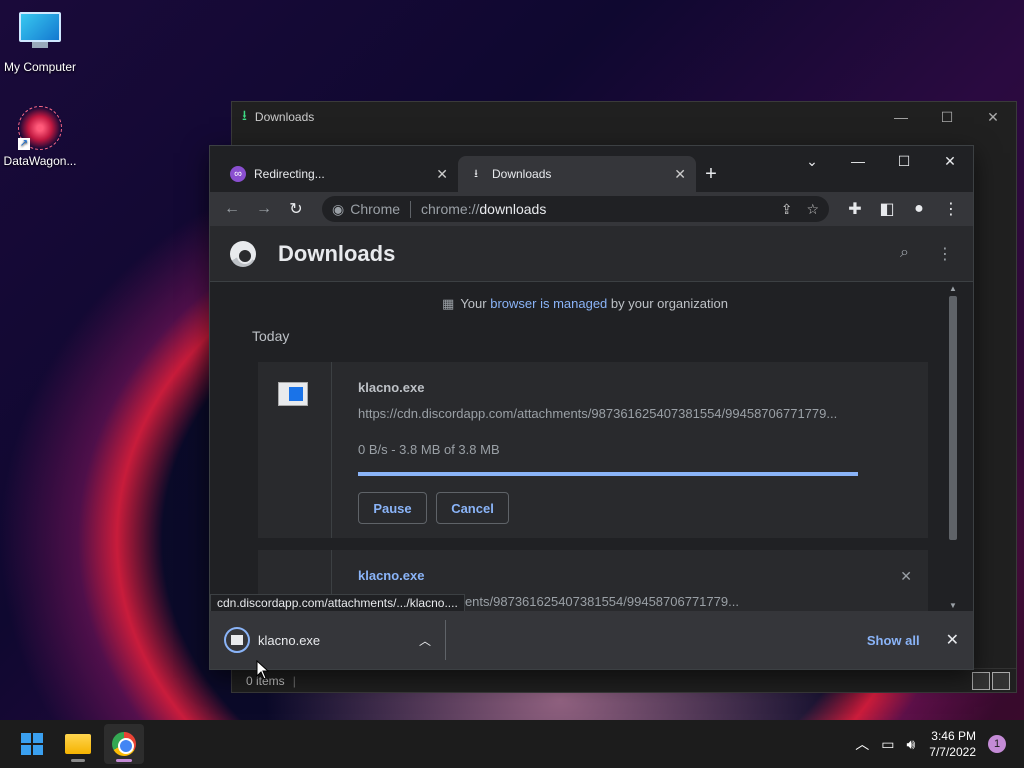 This screenshot has width=1024, height=768. Describe the element at coordinates (577, 174) in the screenshot. I see `tab-downloads: ⭳ Downloads ✕` at that location.